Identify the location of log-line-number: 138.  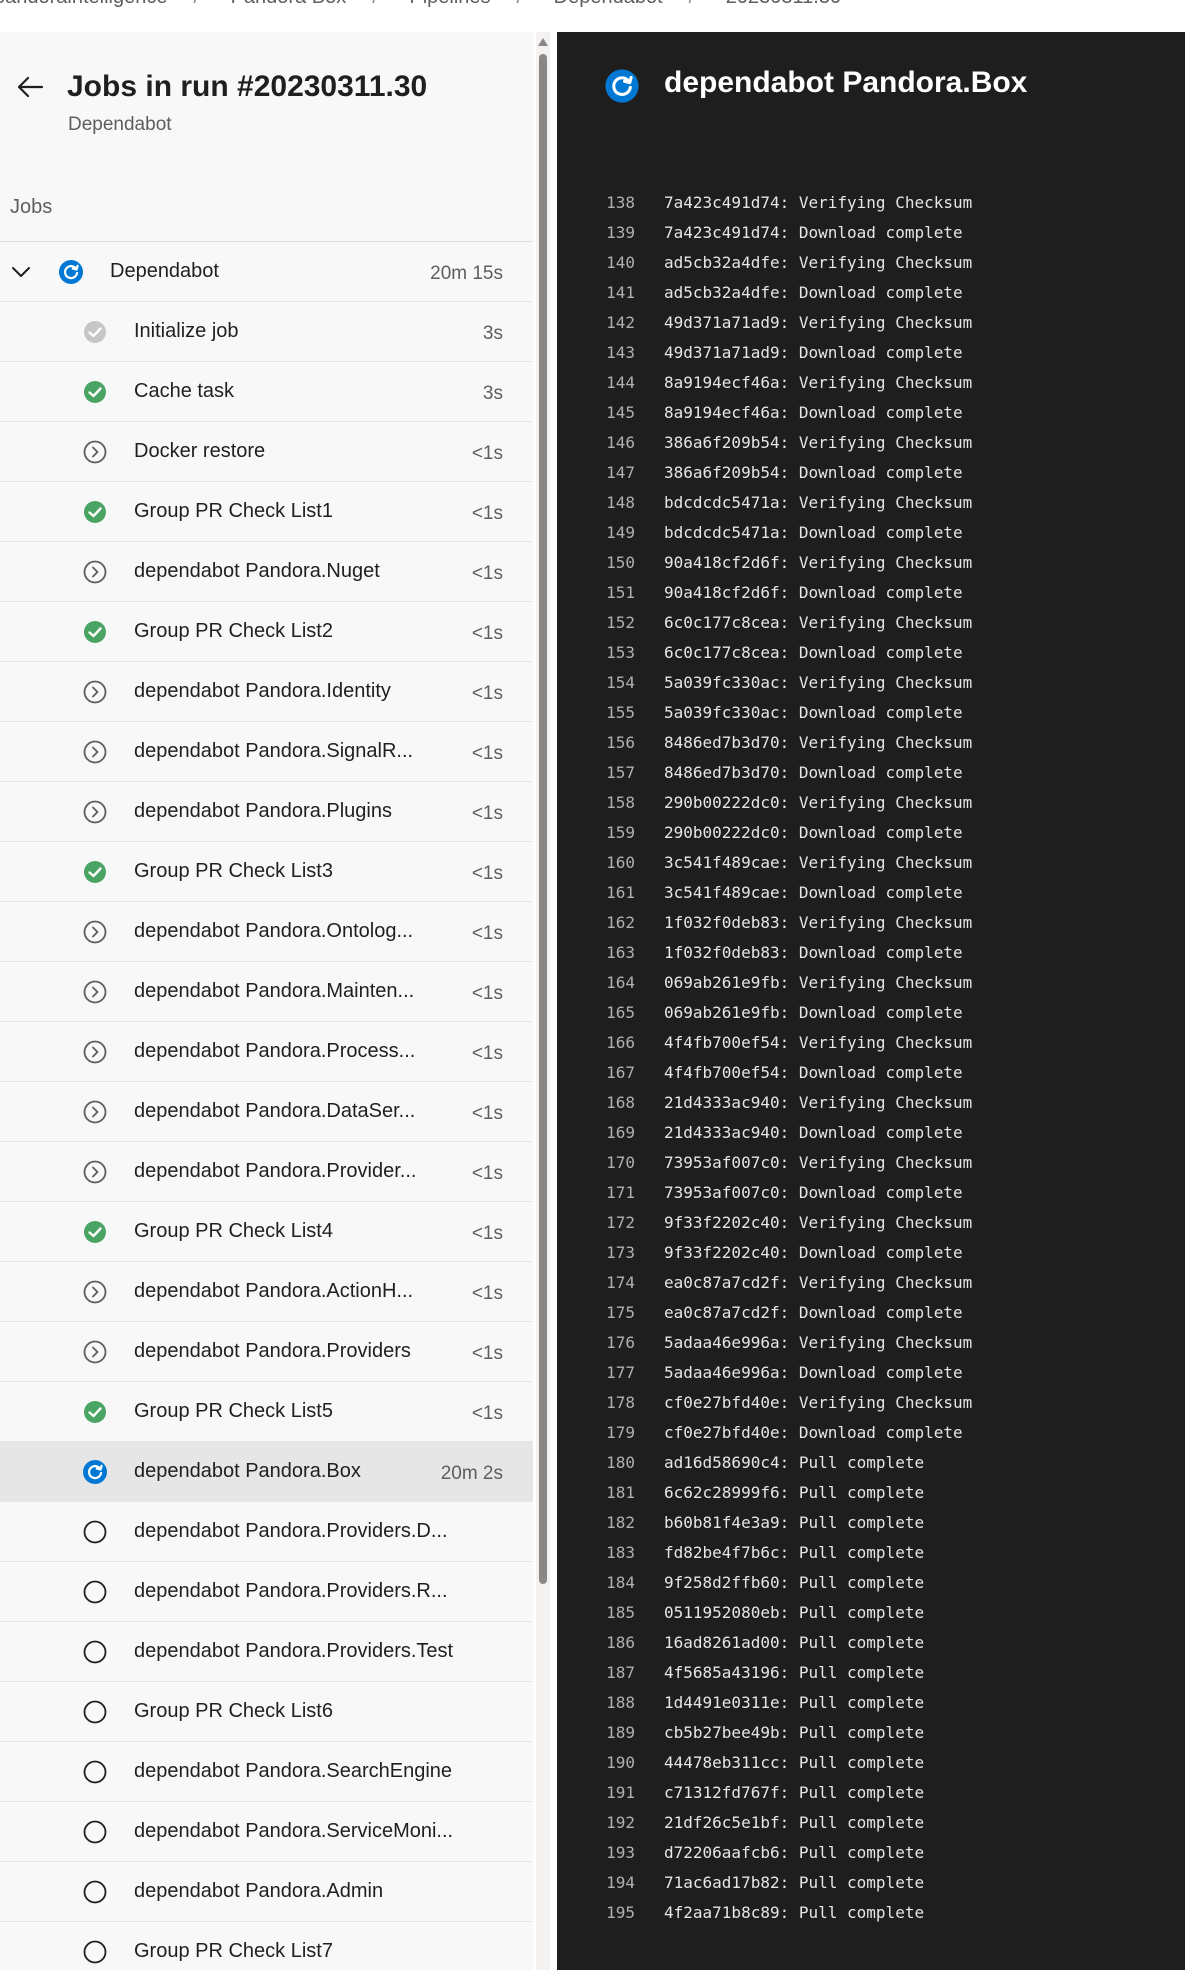
(620, 202).